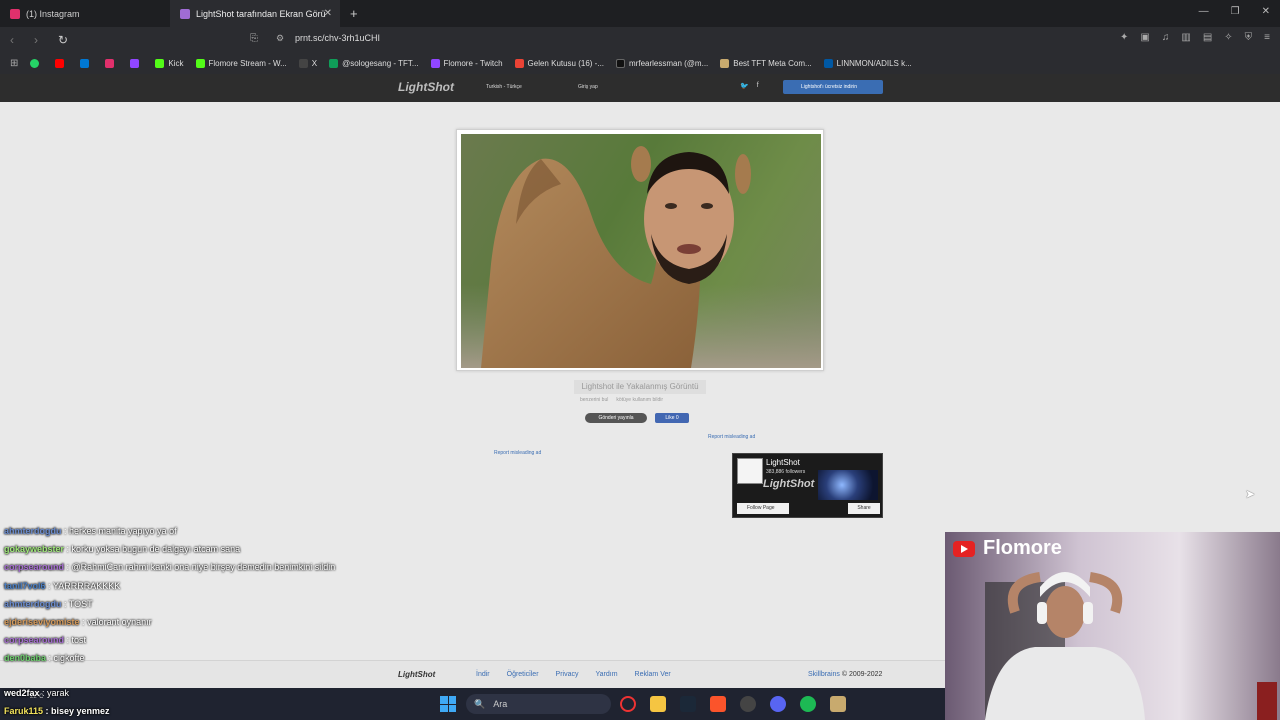 Image resolution: width=1280 pixels, height=720 pixels. Describe the element at coordinates (504, 87) in the screenshot. I see `language-selector: Turkish - Türkçe` at that location.